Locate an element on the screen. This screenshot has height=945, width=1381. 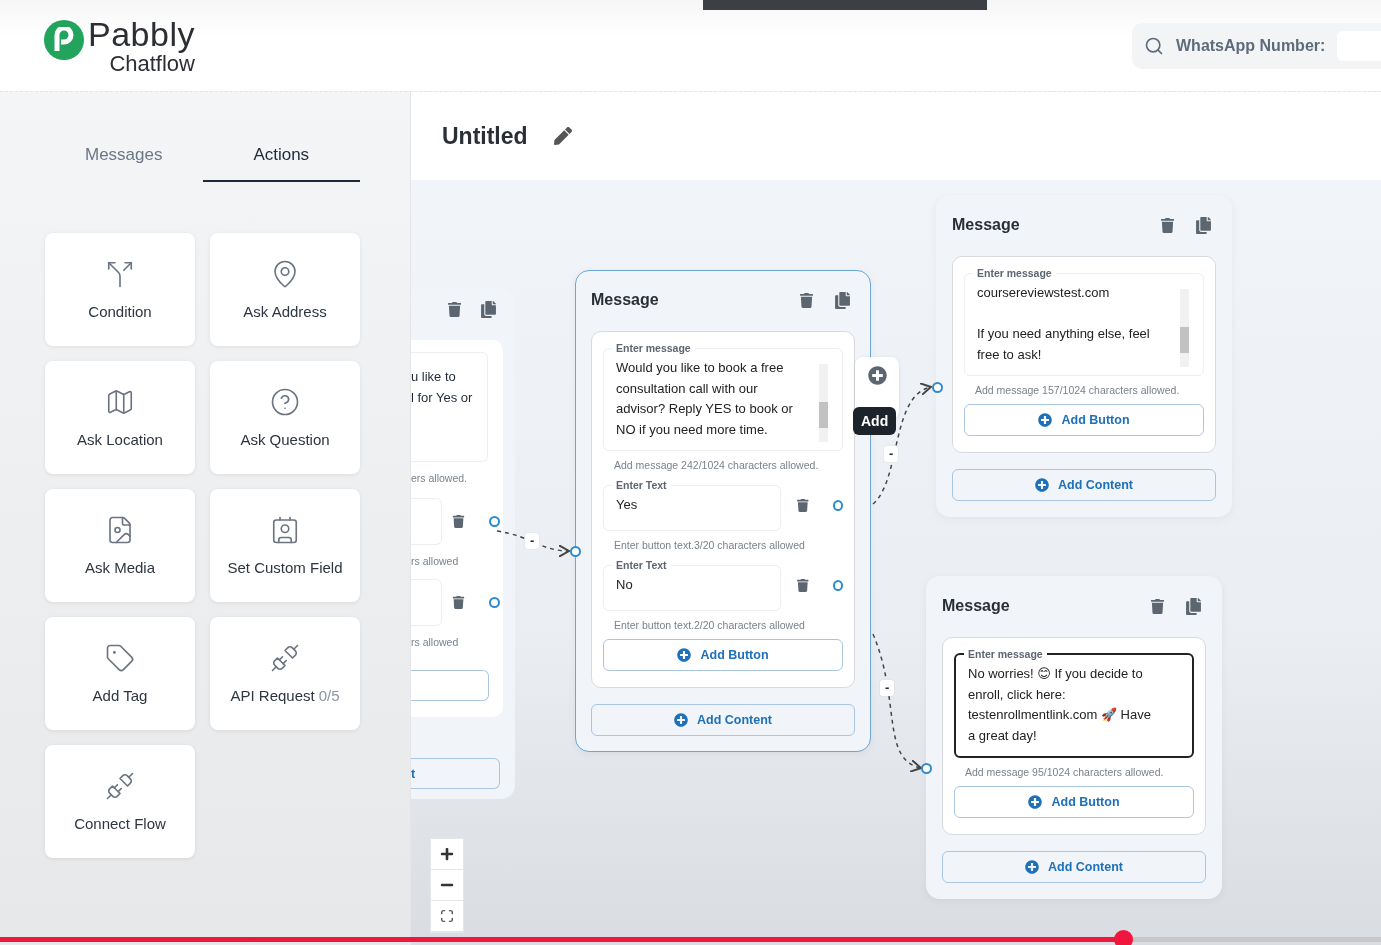
search-bar: WhatsApp Number: is located at coordinates (1256, 45).